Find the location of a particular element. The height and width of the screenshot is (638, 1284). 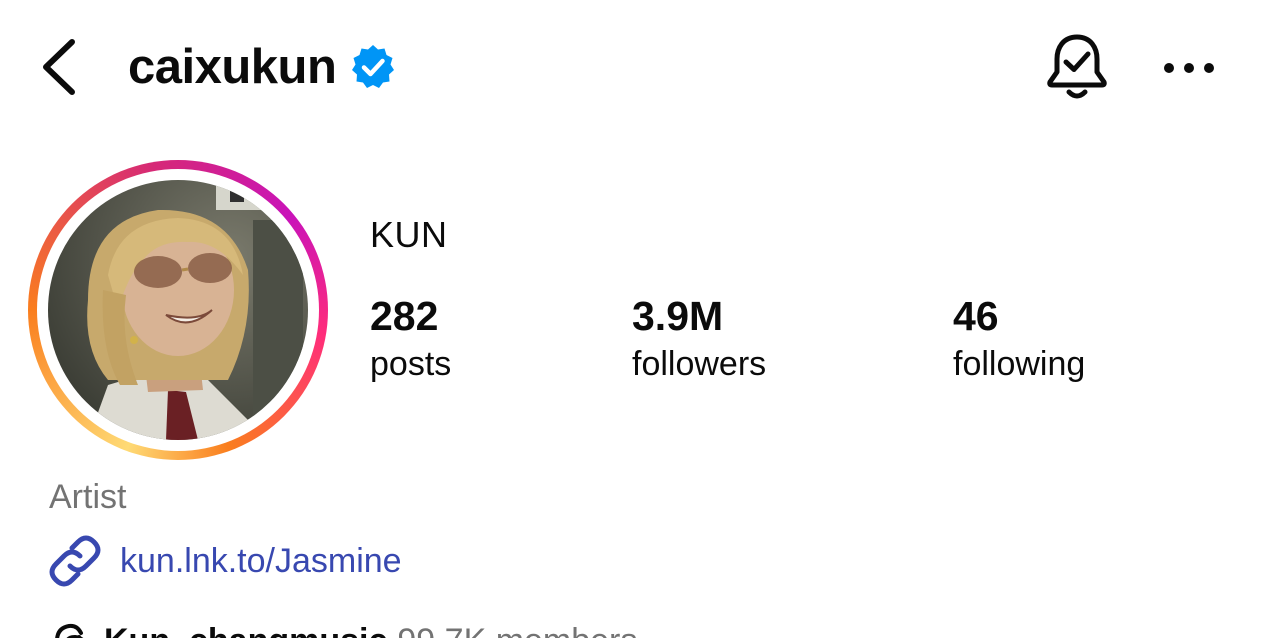

threads-badge: Kun_changmusic 99.7K members is located at coordinates (342, 628).